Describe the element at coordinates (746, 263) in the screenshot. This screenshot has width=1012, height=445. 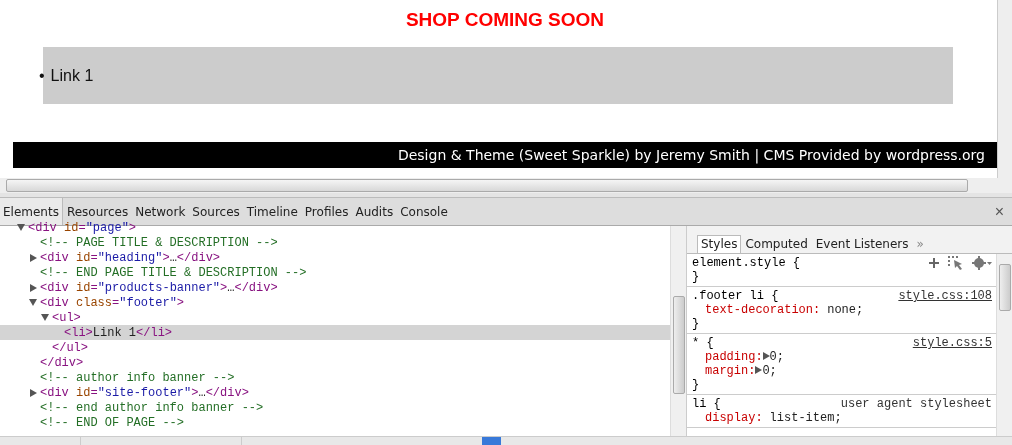
I see `css-selector: element.style {` at that location.